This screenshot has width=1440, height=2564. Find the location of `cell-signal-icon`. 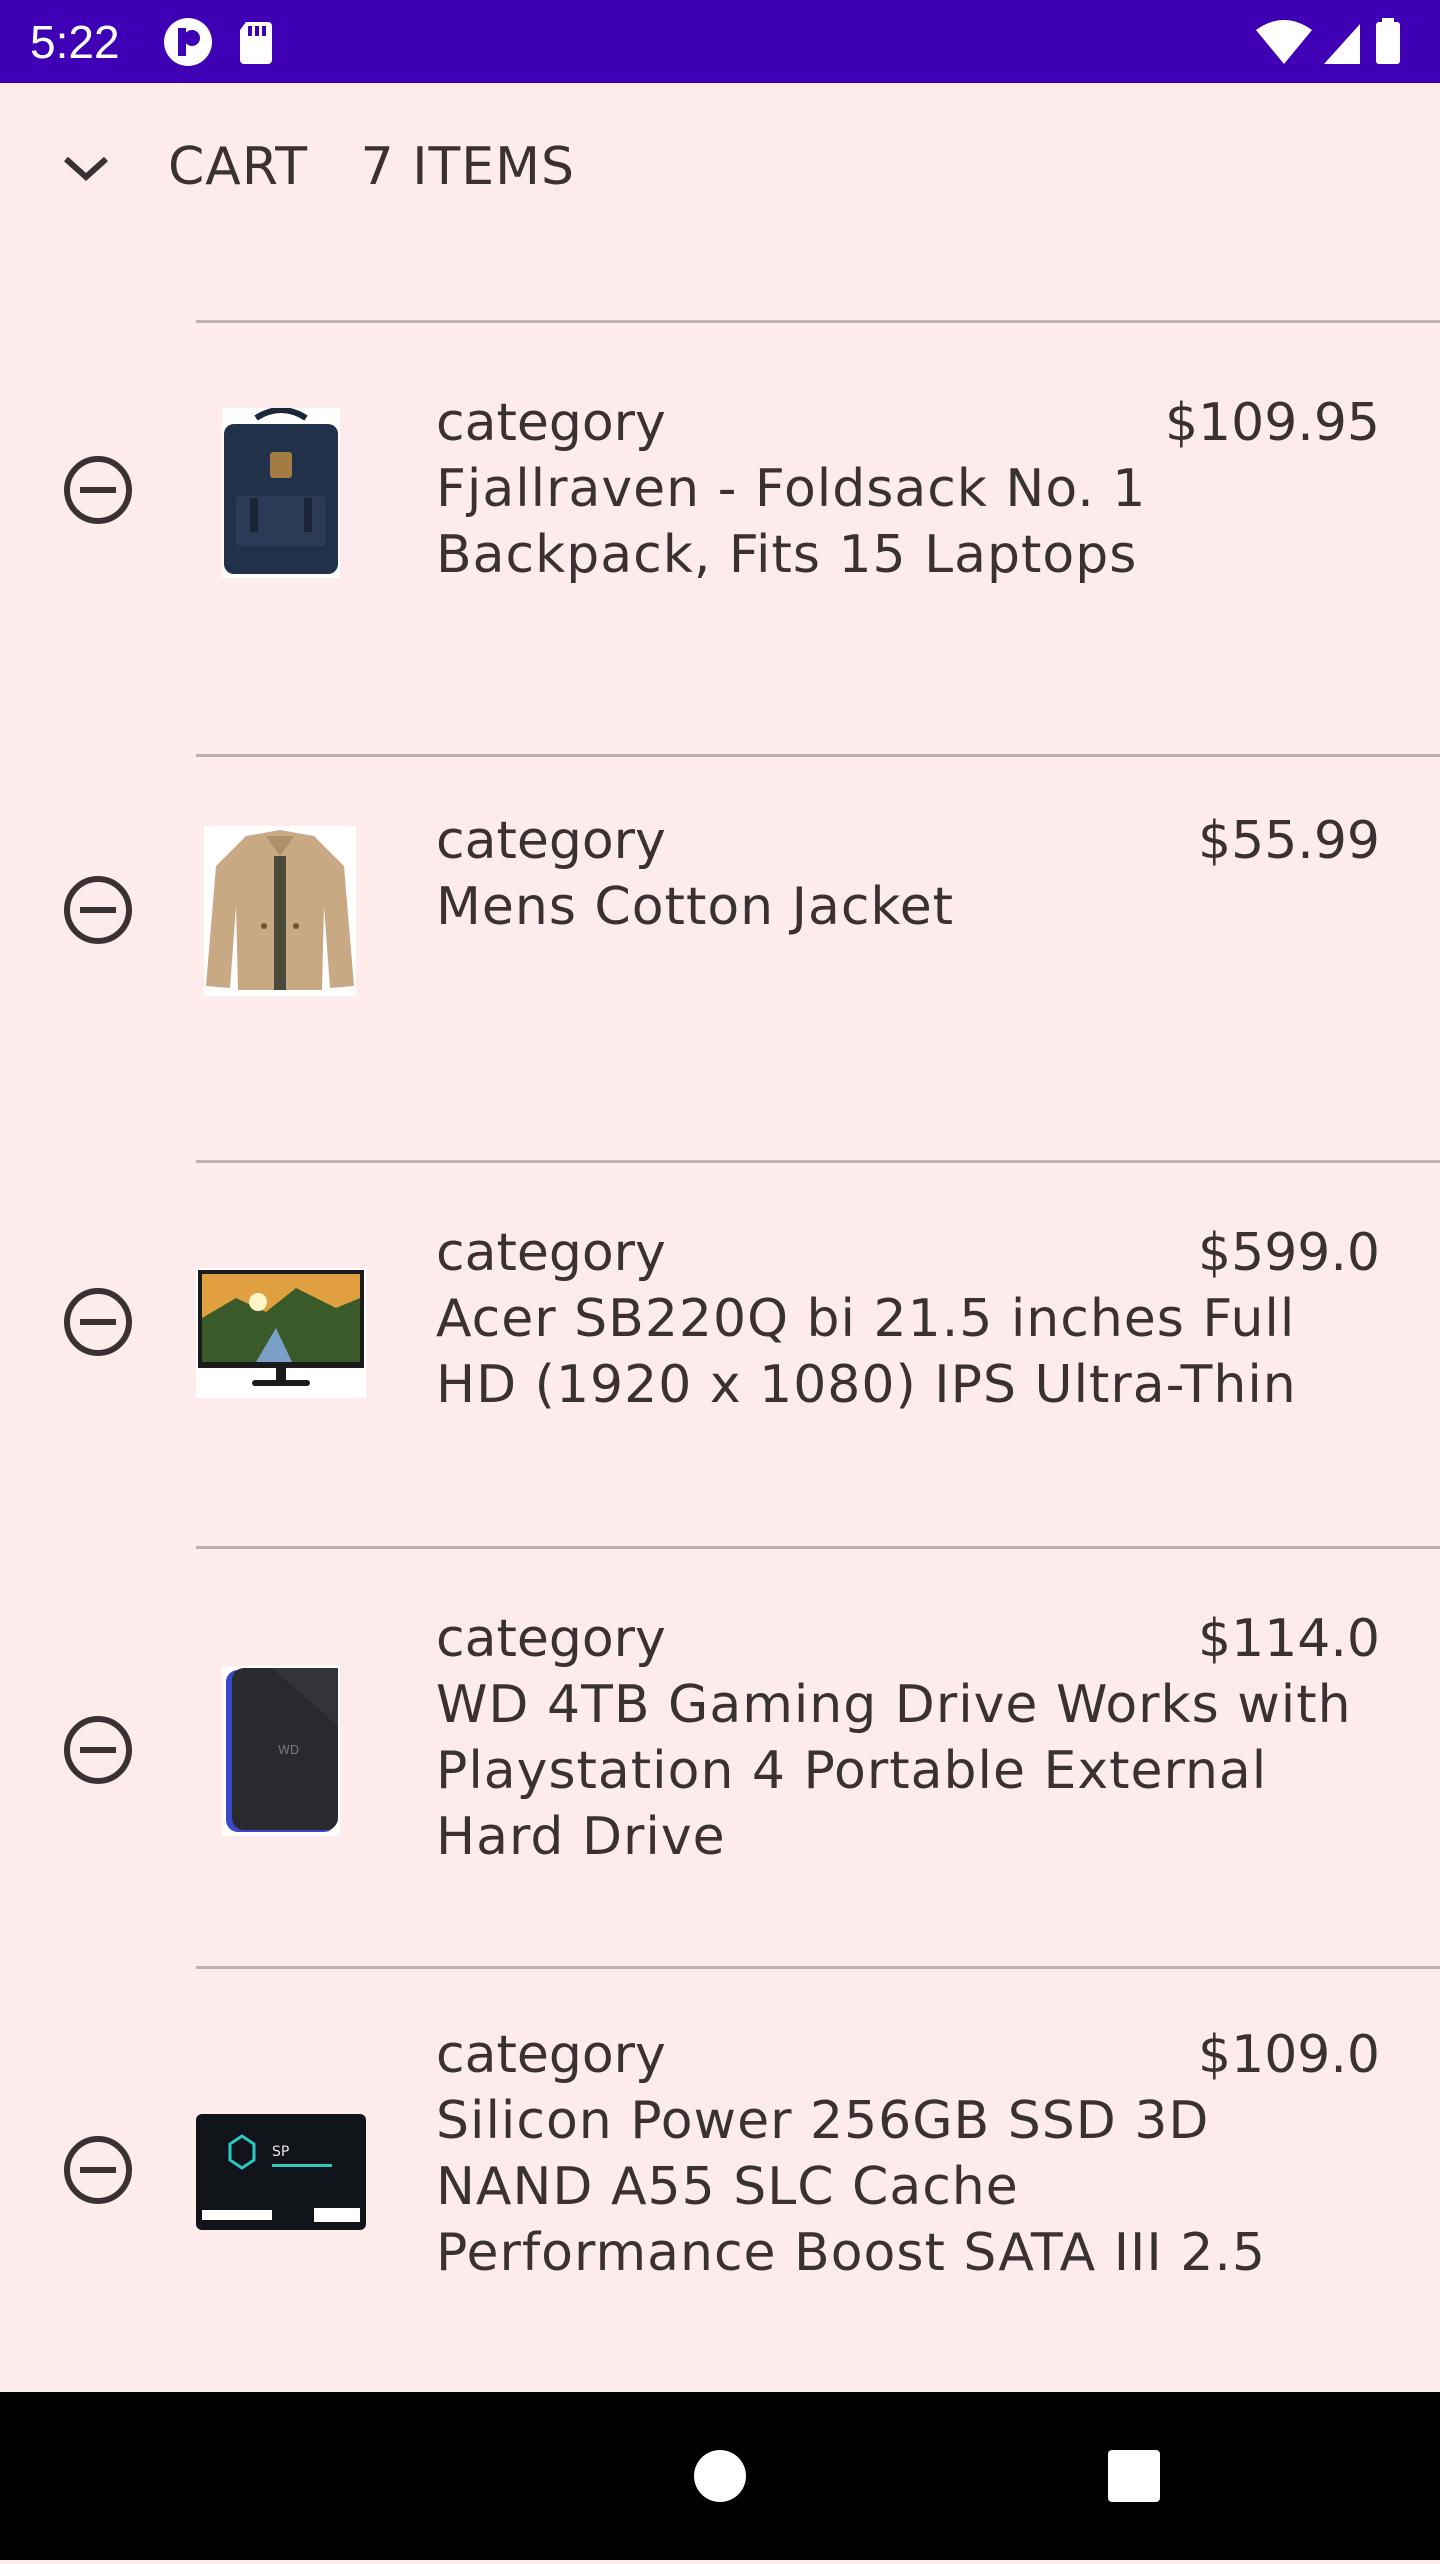

cell-signal-icon is located at coordinates (1342, 44).